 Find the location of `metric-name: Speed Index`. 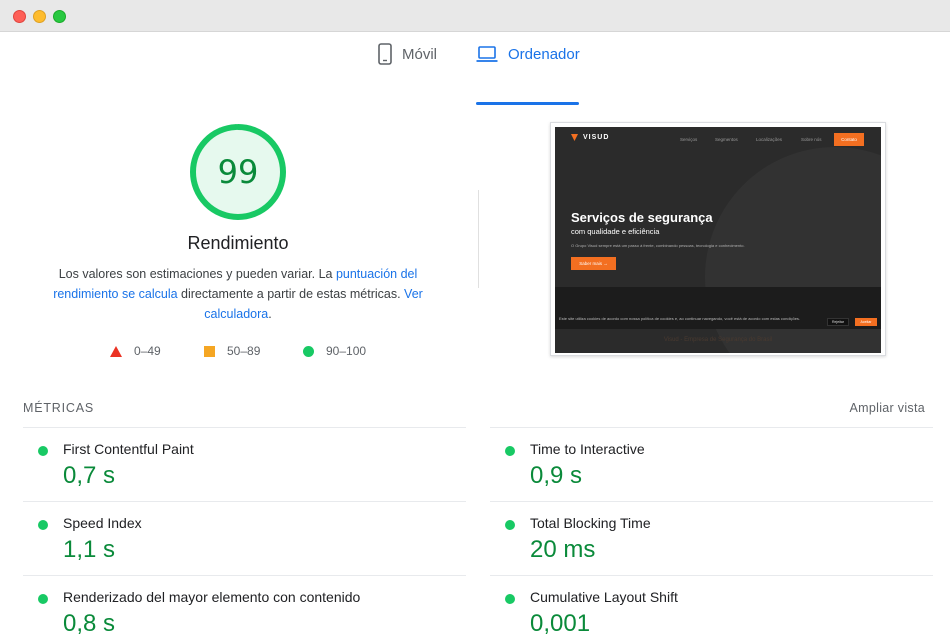

metric-name: Speed Index is located at coordinates (102, 523).